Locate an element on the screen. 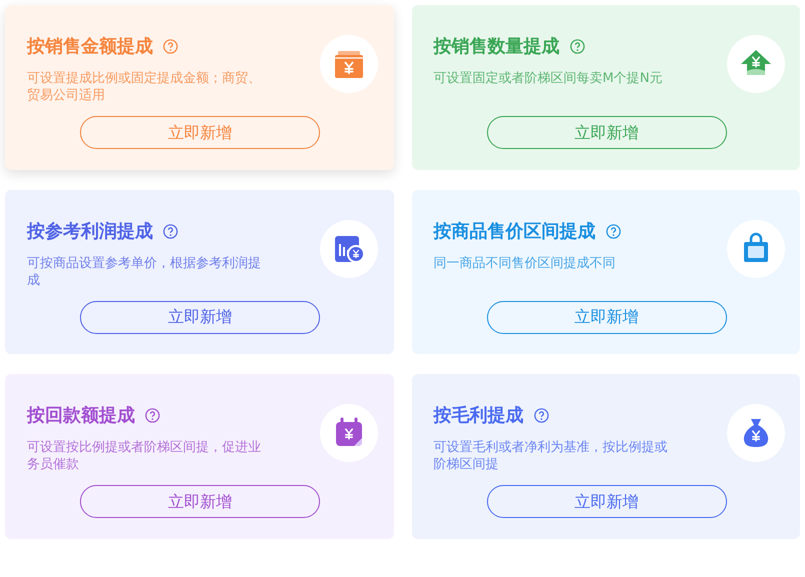 This screenshot has width=805, height=577. card-title: 按销售数量提成 is located at coordinates (497, 47).